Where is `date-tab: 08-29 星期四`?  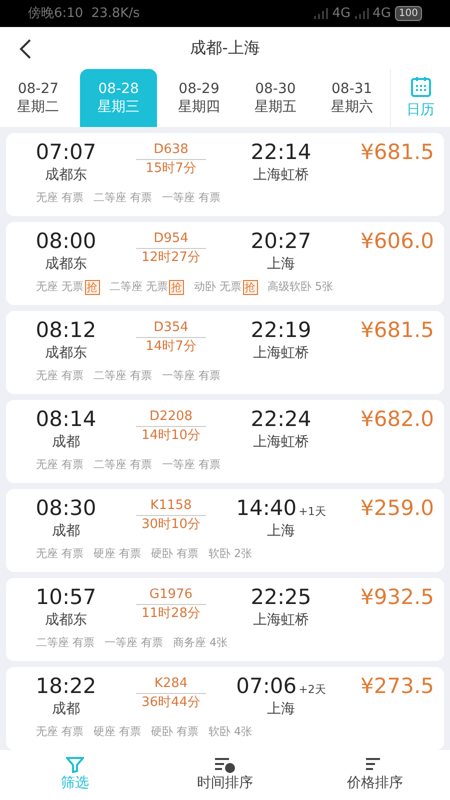
date-tab: 08-29 星期四 is located at coordinates (199, 98).